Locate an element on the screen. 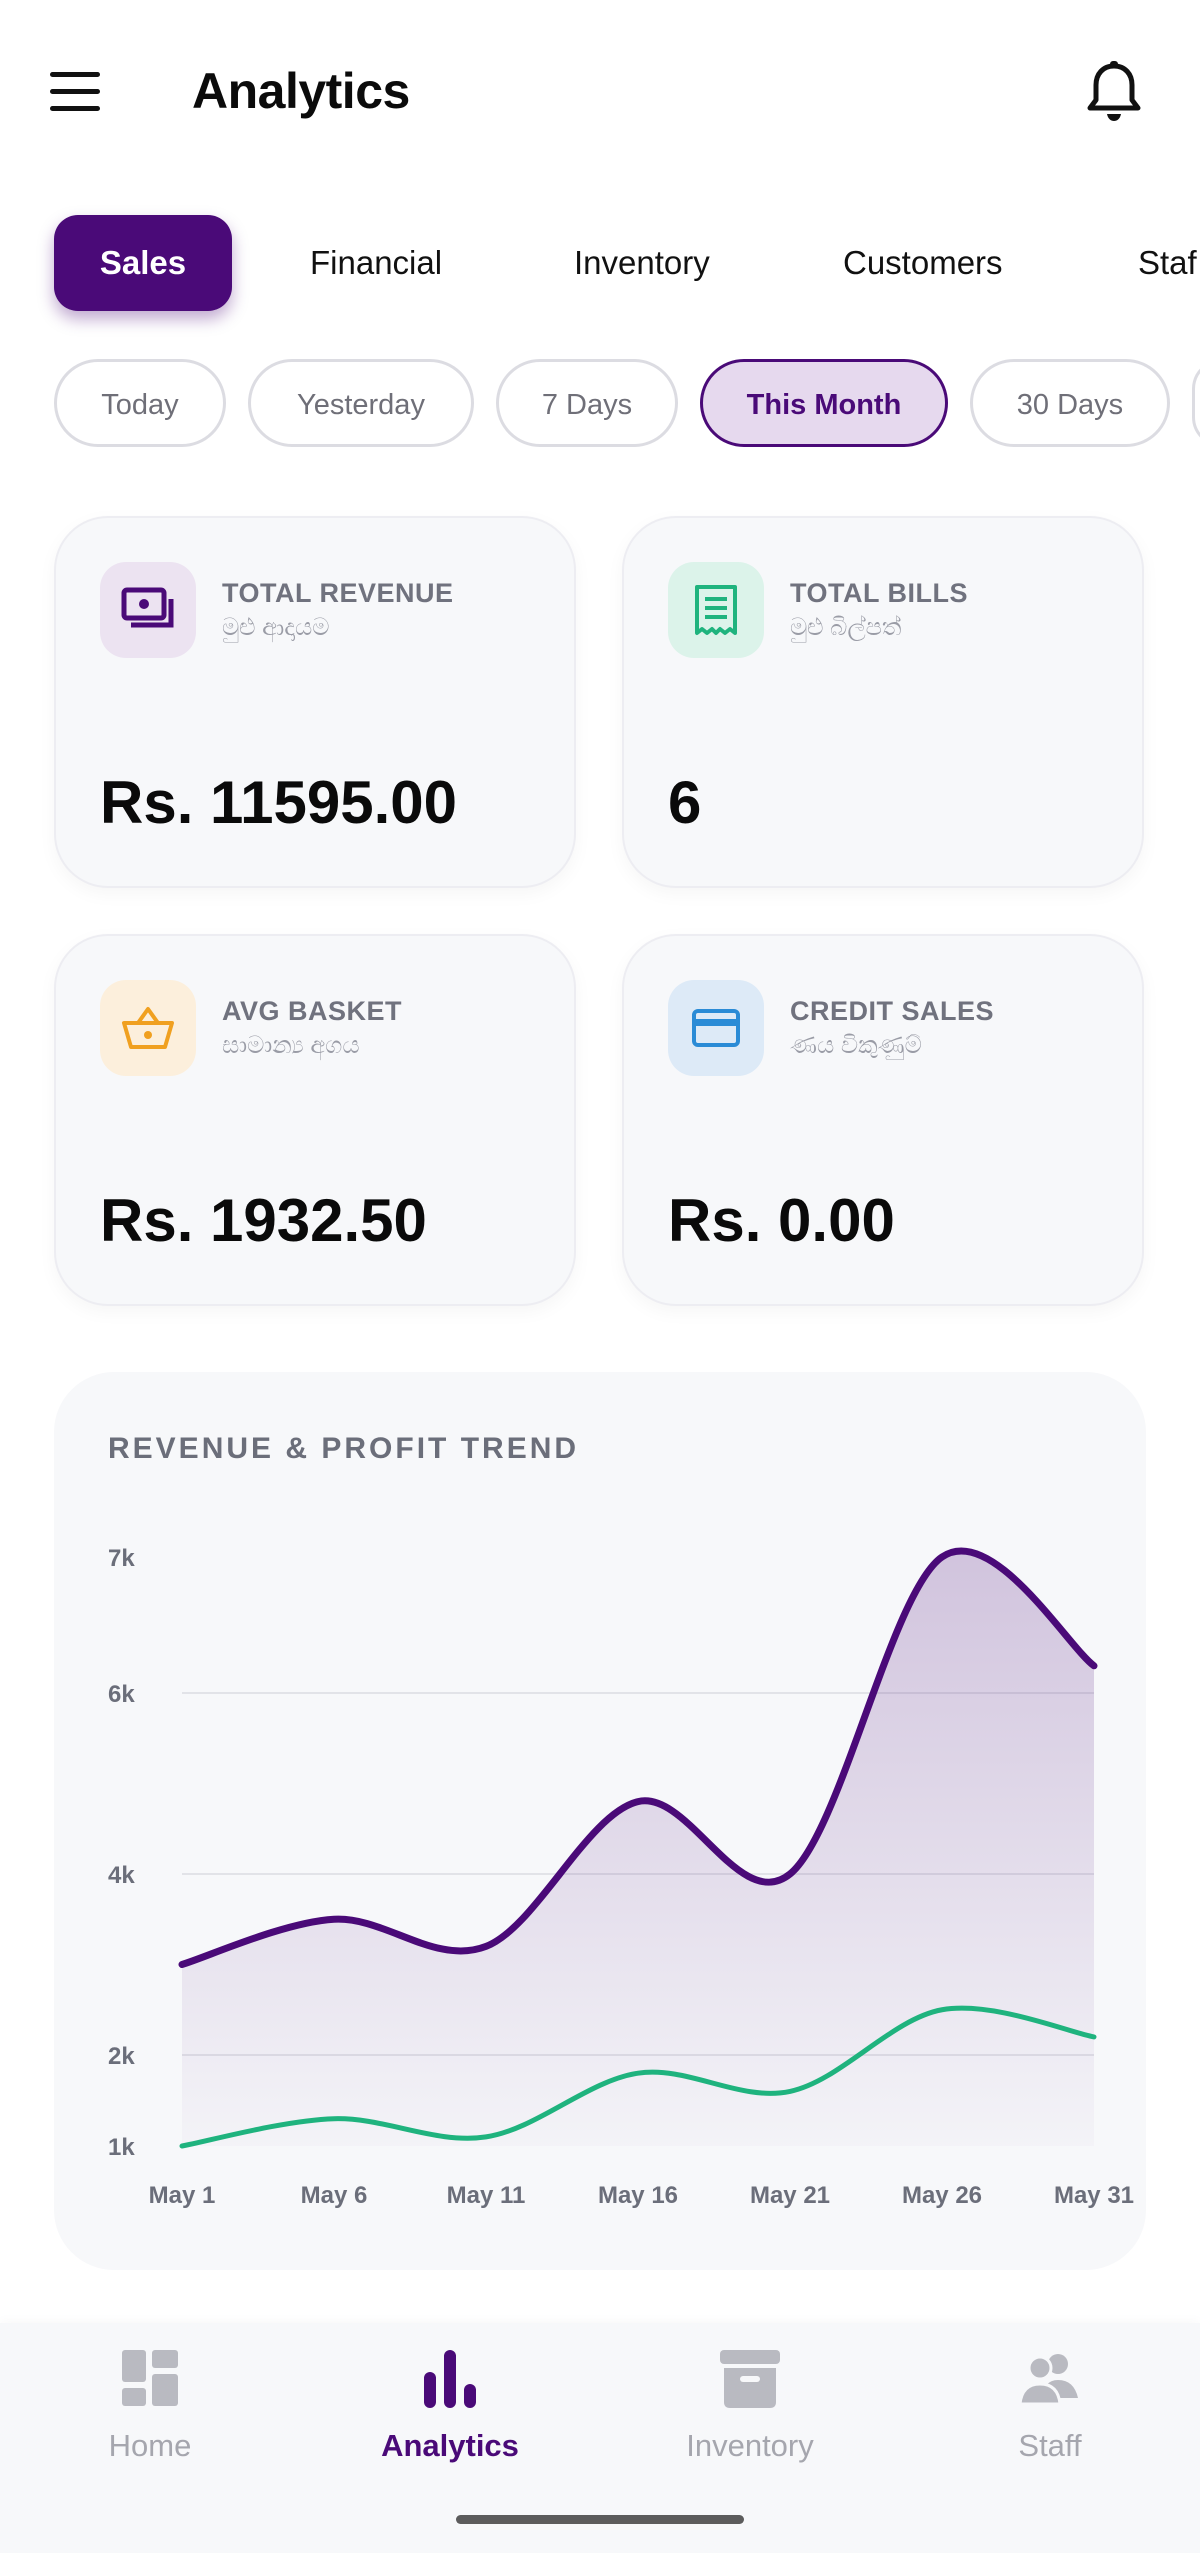  dashboard-icon is located at coordinates (150, 2378).